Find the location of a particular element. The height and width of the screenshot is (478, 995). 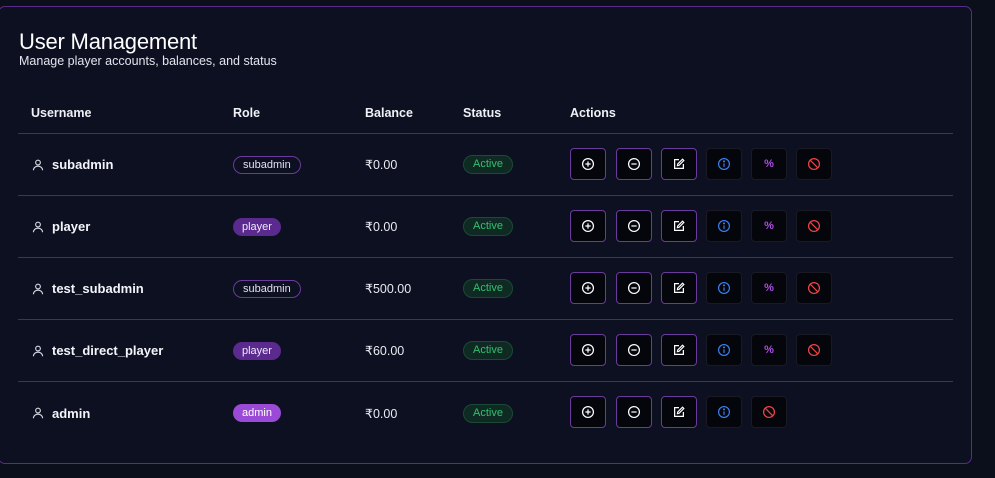

balance-cell: ₹500.00 is located at coordinates (388, 288).